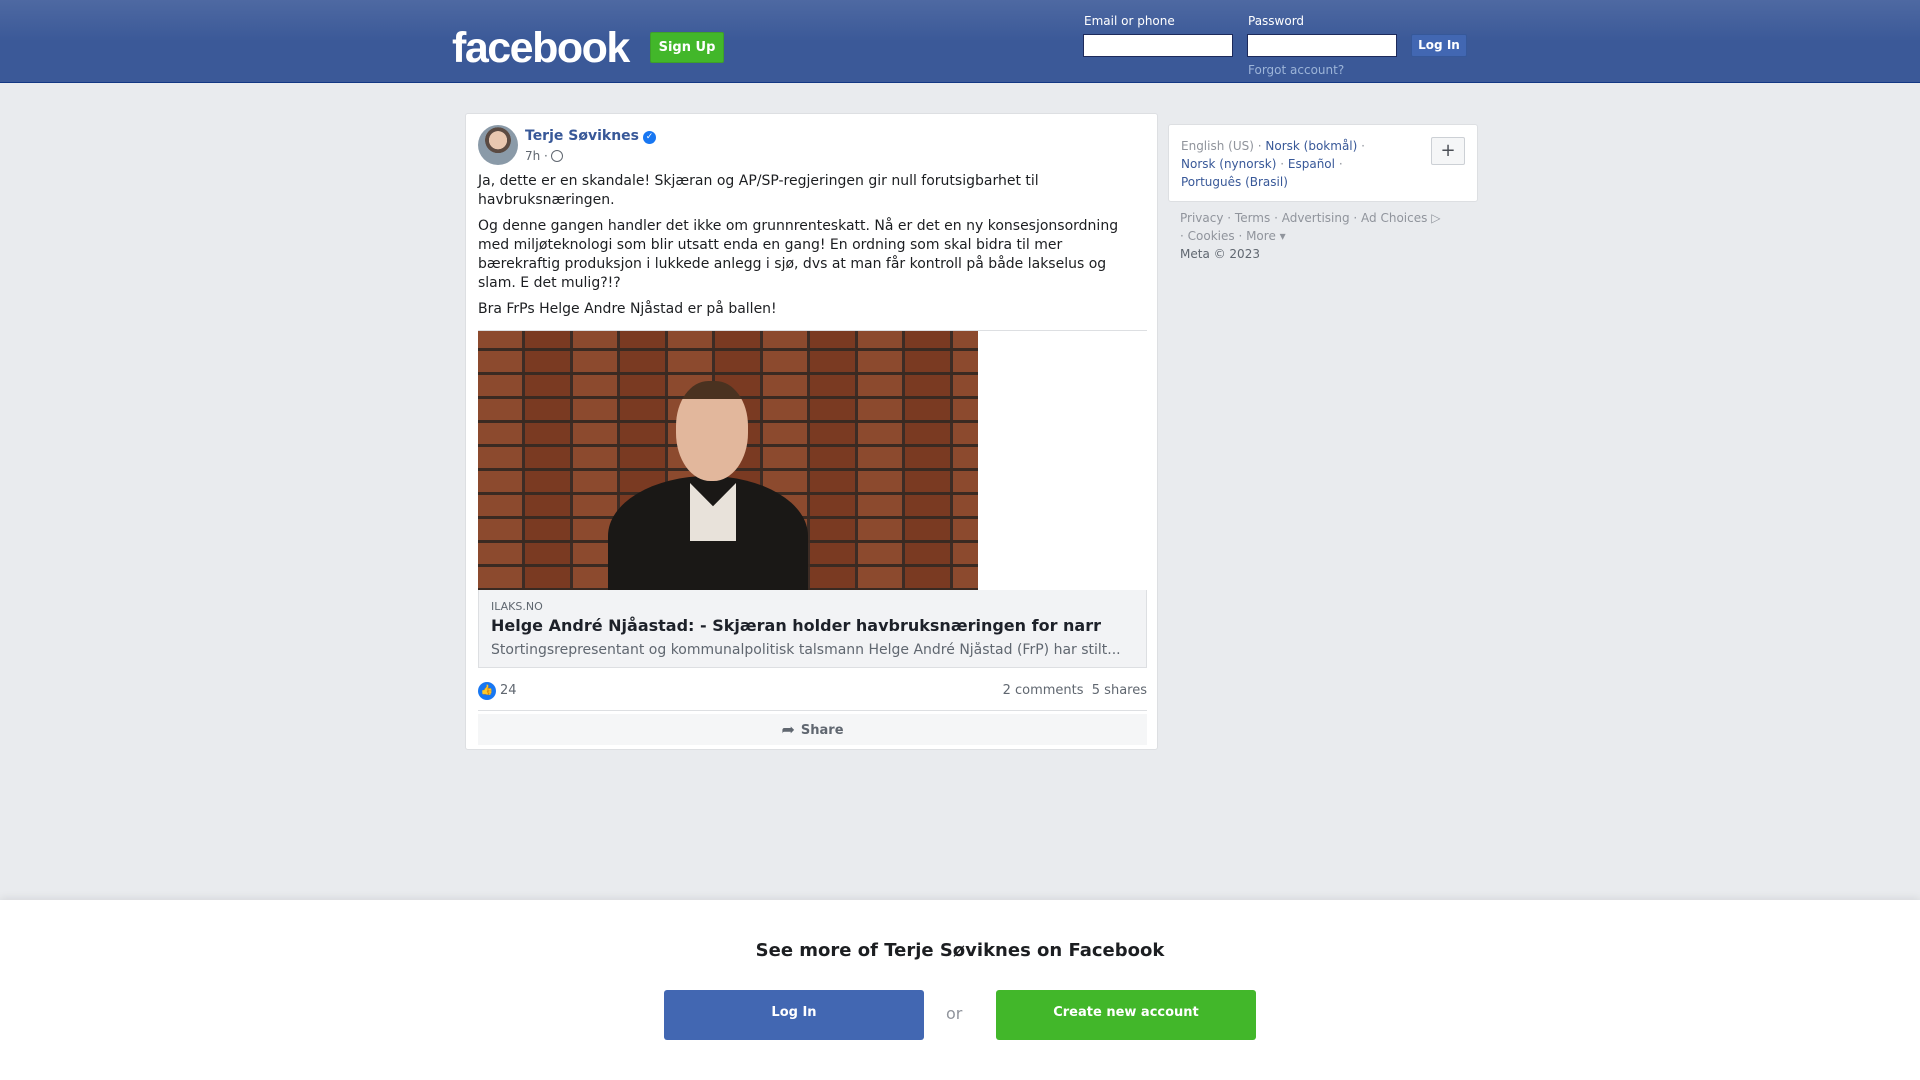  What do you see at coordinates (1252, 218) in the screenshot?
I see `footer-terms: Terms` at bounding box center [1252, 218].